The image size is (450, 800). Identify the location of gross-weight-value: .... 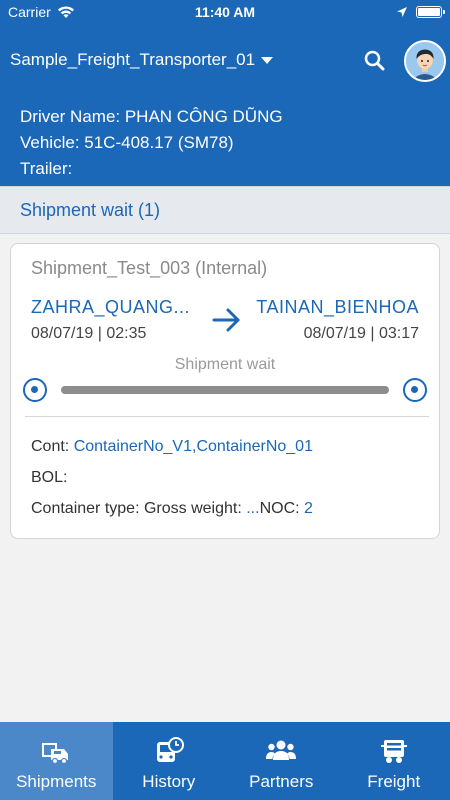
(253, 508).